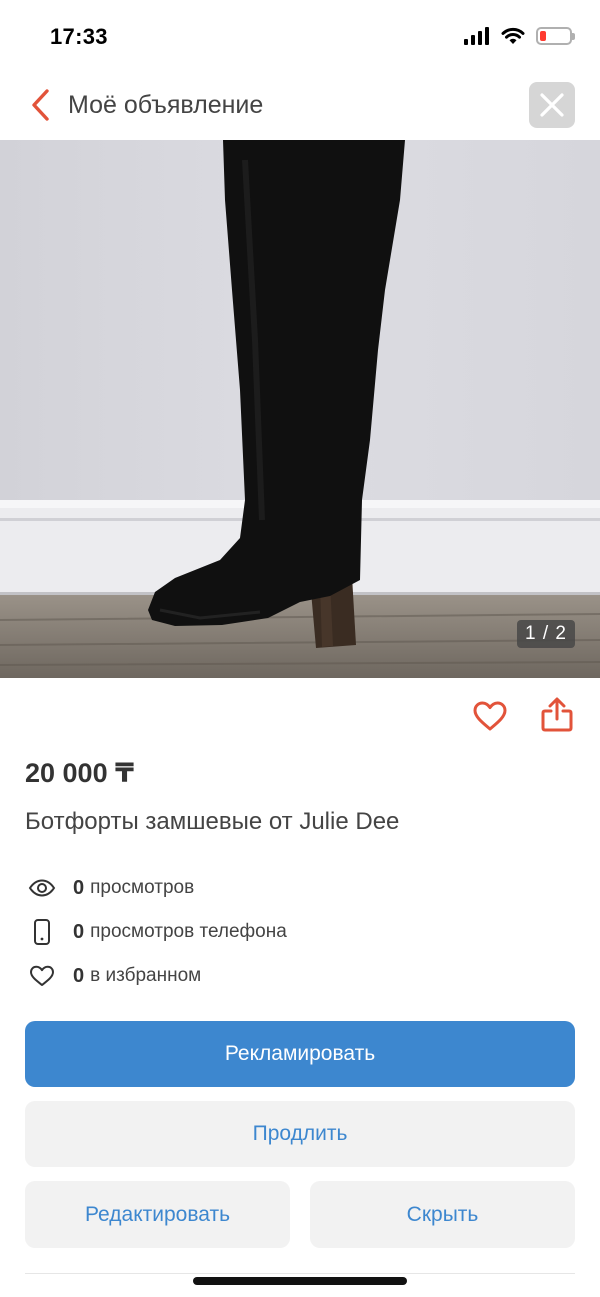 Image resolution: width=600 pixels, height=1297 pixels. What do you see at coordinates (79, 887) in the screenshot?
I see `stat-views-count: 0` at bounding box center [79, 887].